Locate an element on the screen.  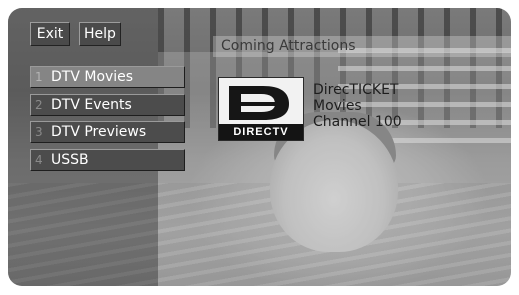
menu-item-number: 3 is located at coordinates (39, 132).